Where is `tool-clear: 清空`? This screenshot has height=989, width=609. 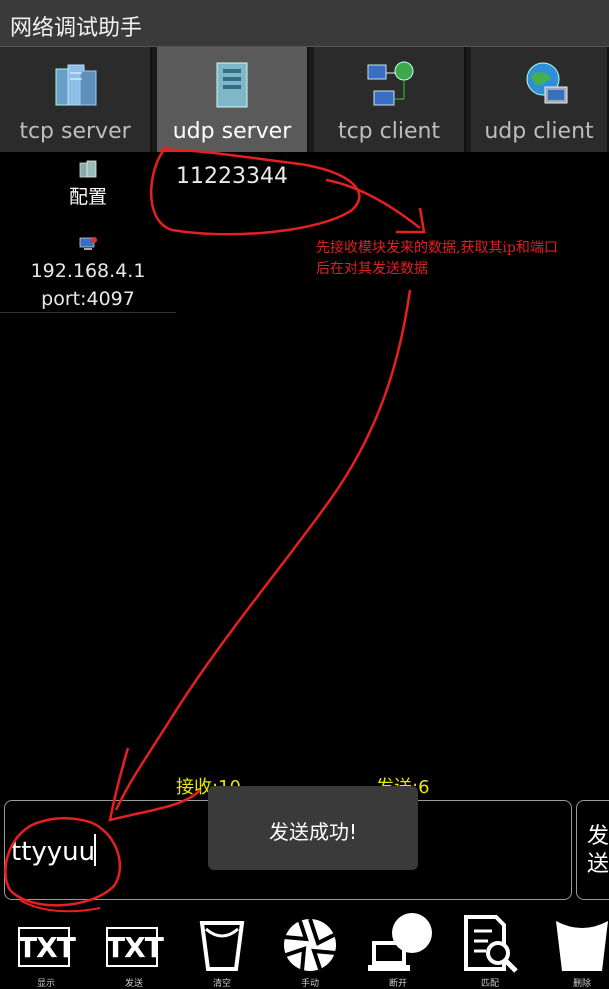 tool-clear: 清空 is located at coordinates (222, 951).